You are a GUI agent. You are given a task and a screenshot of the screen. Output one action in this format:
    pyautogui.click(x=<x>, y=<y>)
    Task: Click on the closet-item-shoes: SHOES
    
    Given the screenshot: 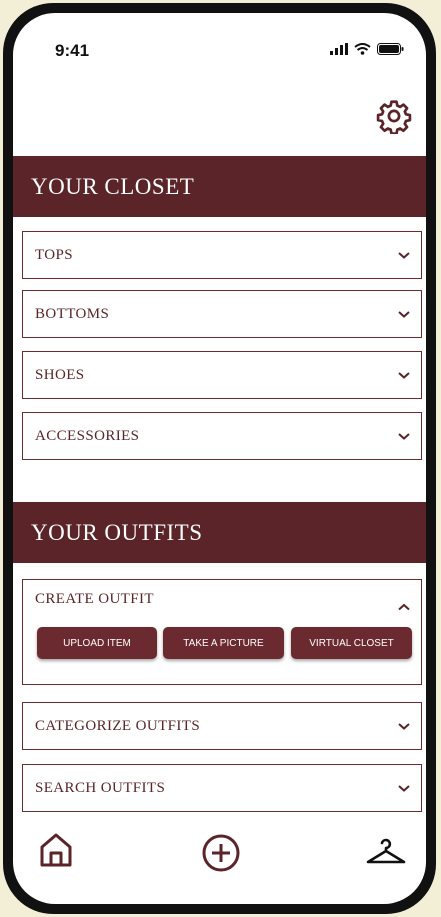 What is the action you would take?
    pyautogui.click(x=222, y=375)
    